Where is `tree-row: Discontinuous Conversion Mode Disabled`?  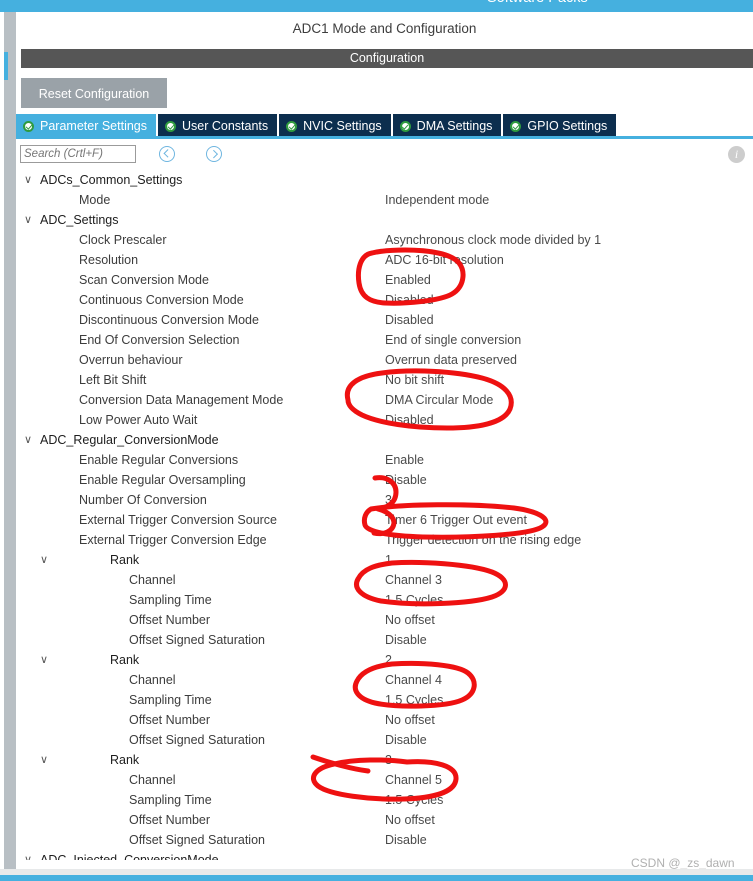 tree-row: Discontinuous Conversion Mode Disabled is located at coordinates (384, 320).